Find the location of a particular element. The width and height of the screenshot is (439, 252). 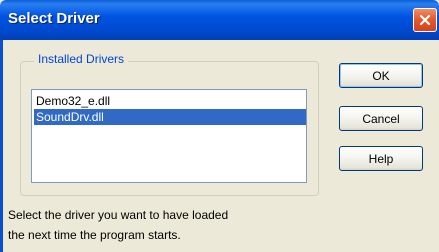

cancel-button: Cancel is located at coordinates (381, 118).